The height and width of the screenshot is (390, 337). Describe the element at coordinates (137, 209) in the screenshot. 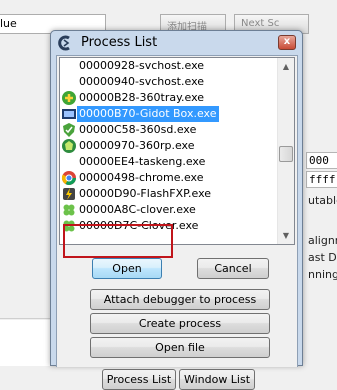

I see `process-name: 00000A8C-clover.exe` at that location.